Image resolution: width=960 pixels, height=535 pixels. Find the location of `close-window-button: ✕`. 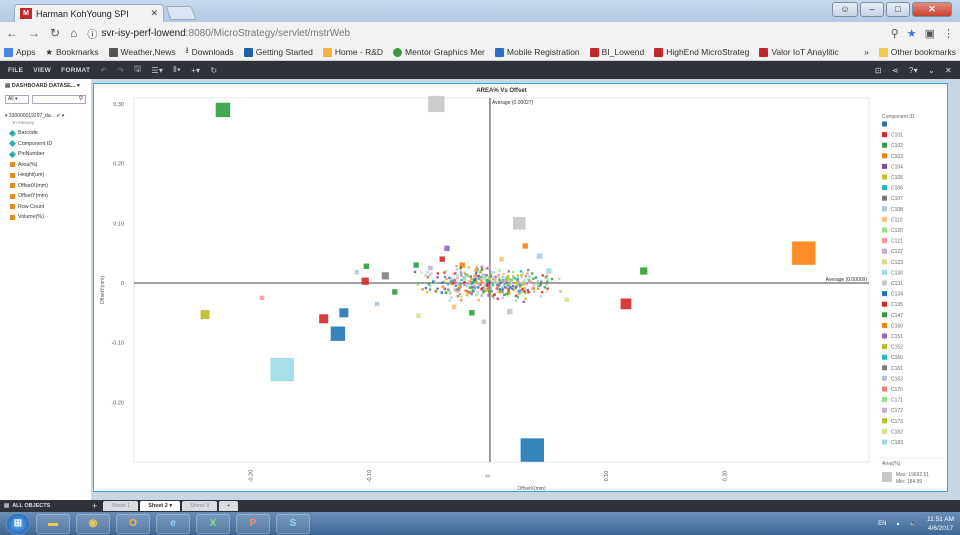

close-window-button: ✕ is located at coordinates (932, 9).